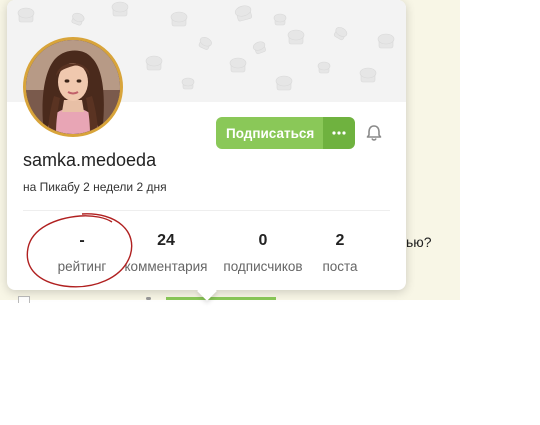 The width and height of the screenshot is (540, 425). I want to click on bell-icon, so click(374, 133).